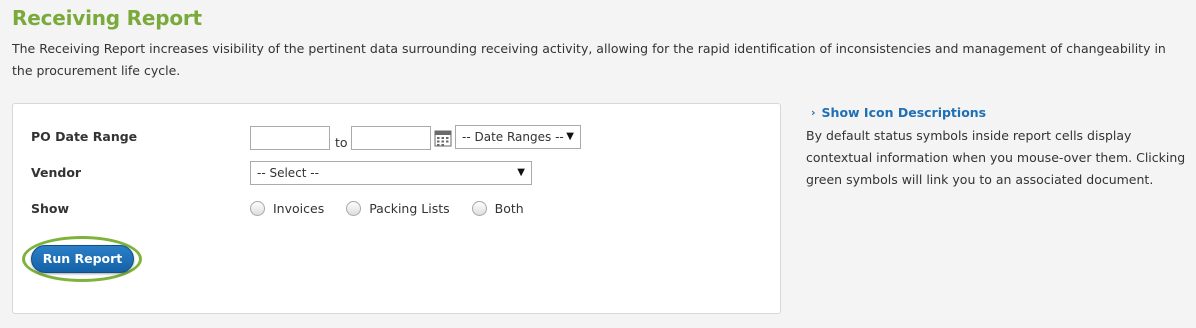  Describe the element at coordinates (409, 208) in the screenshot. I see `radio-label: Packing Lists` at that location.